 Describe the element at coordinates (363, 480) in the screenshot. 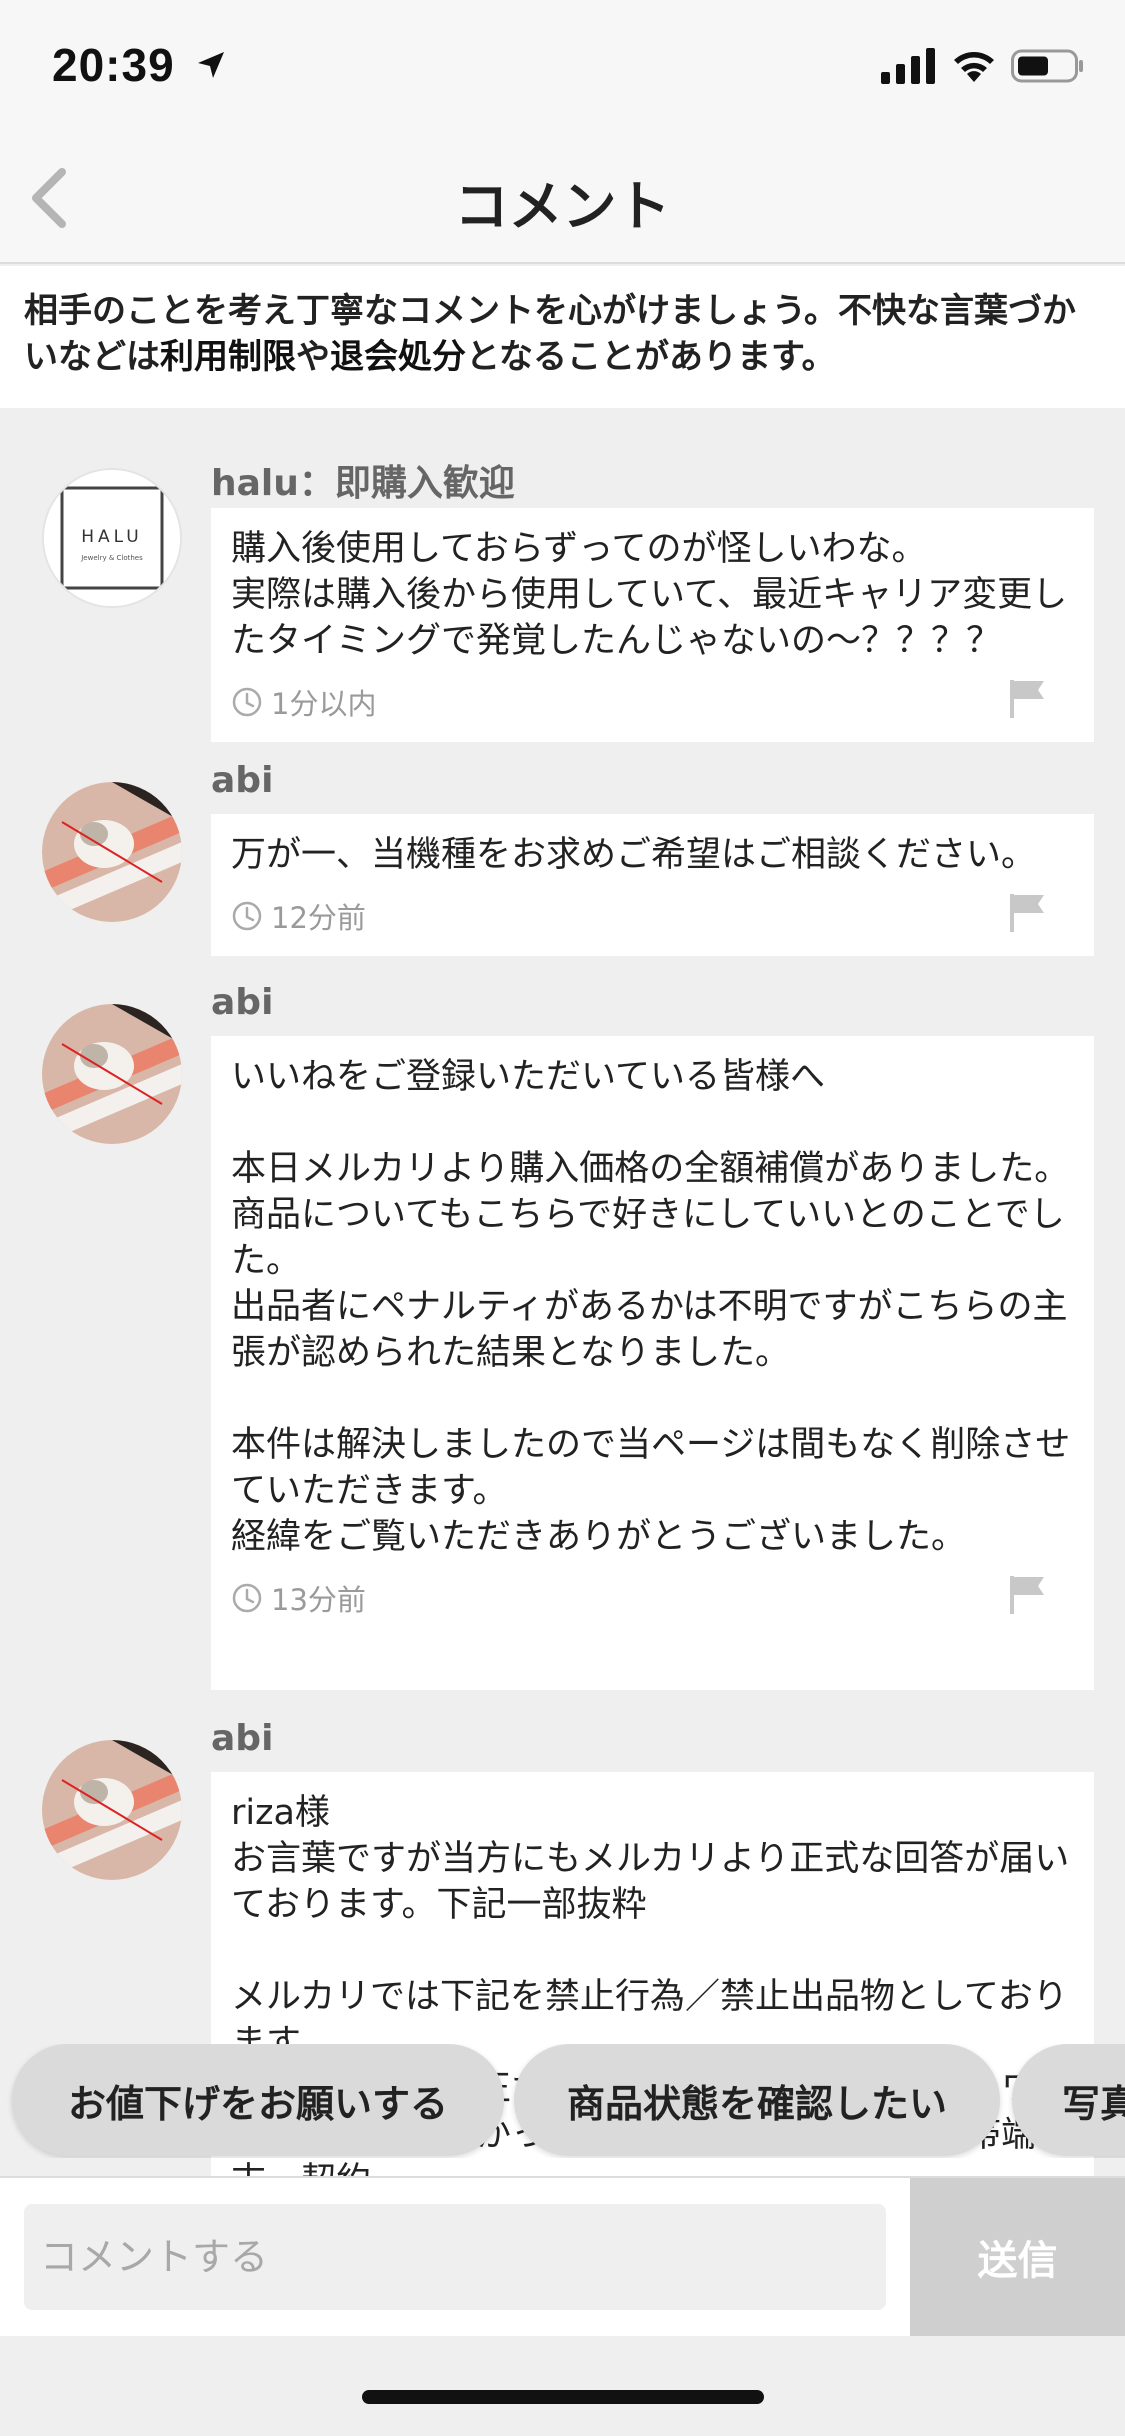

I see `comment-author: halu：即購入歓迎` at that location.